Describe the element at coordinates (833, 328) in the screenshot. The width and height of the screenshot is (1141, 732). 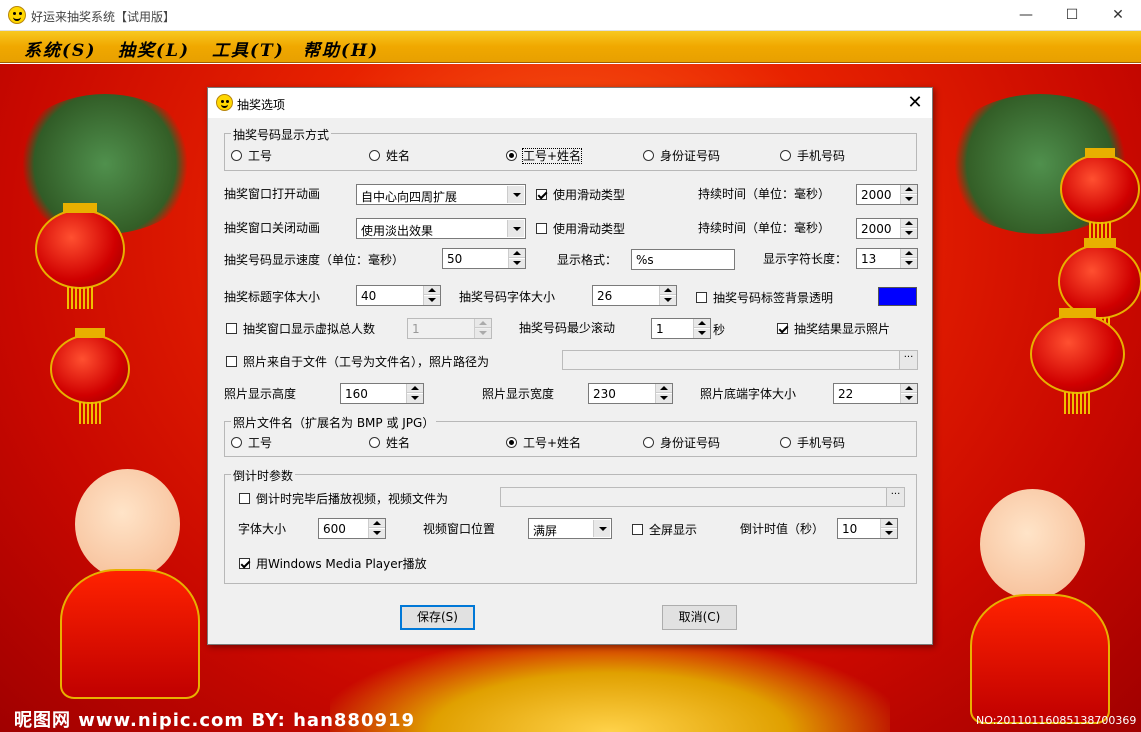
I see `show-photo-checkbox: 抽奖结果显示照片` at that location.